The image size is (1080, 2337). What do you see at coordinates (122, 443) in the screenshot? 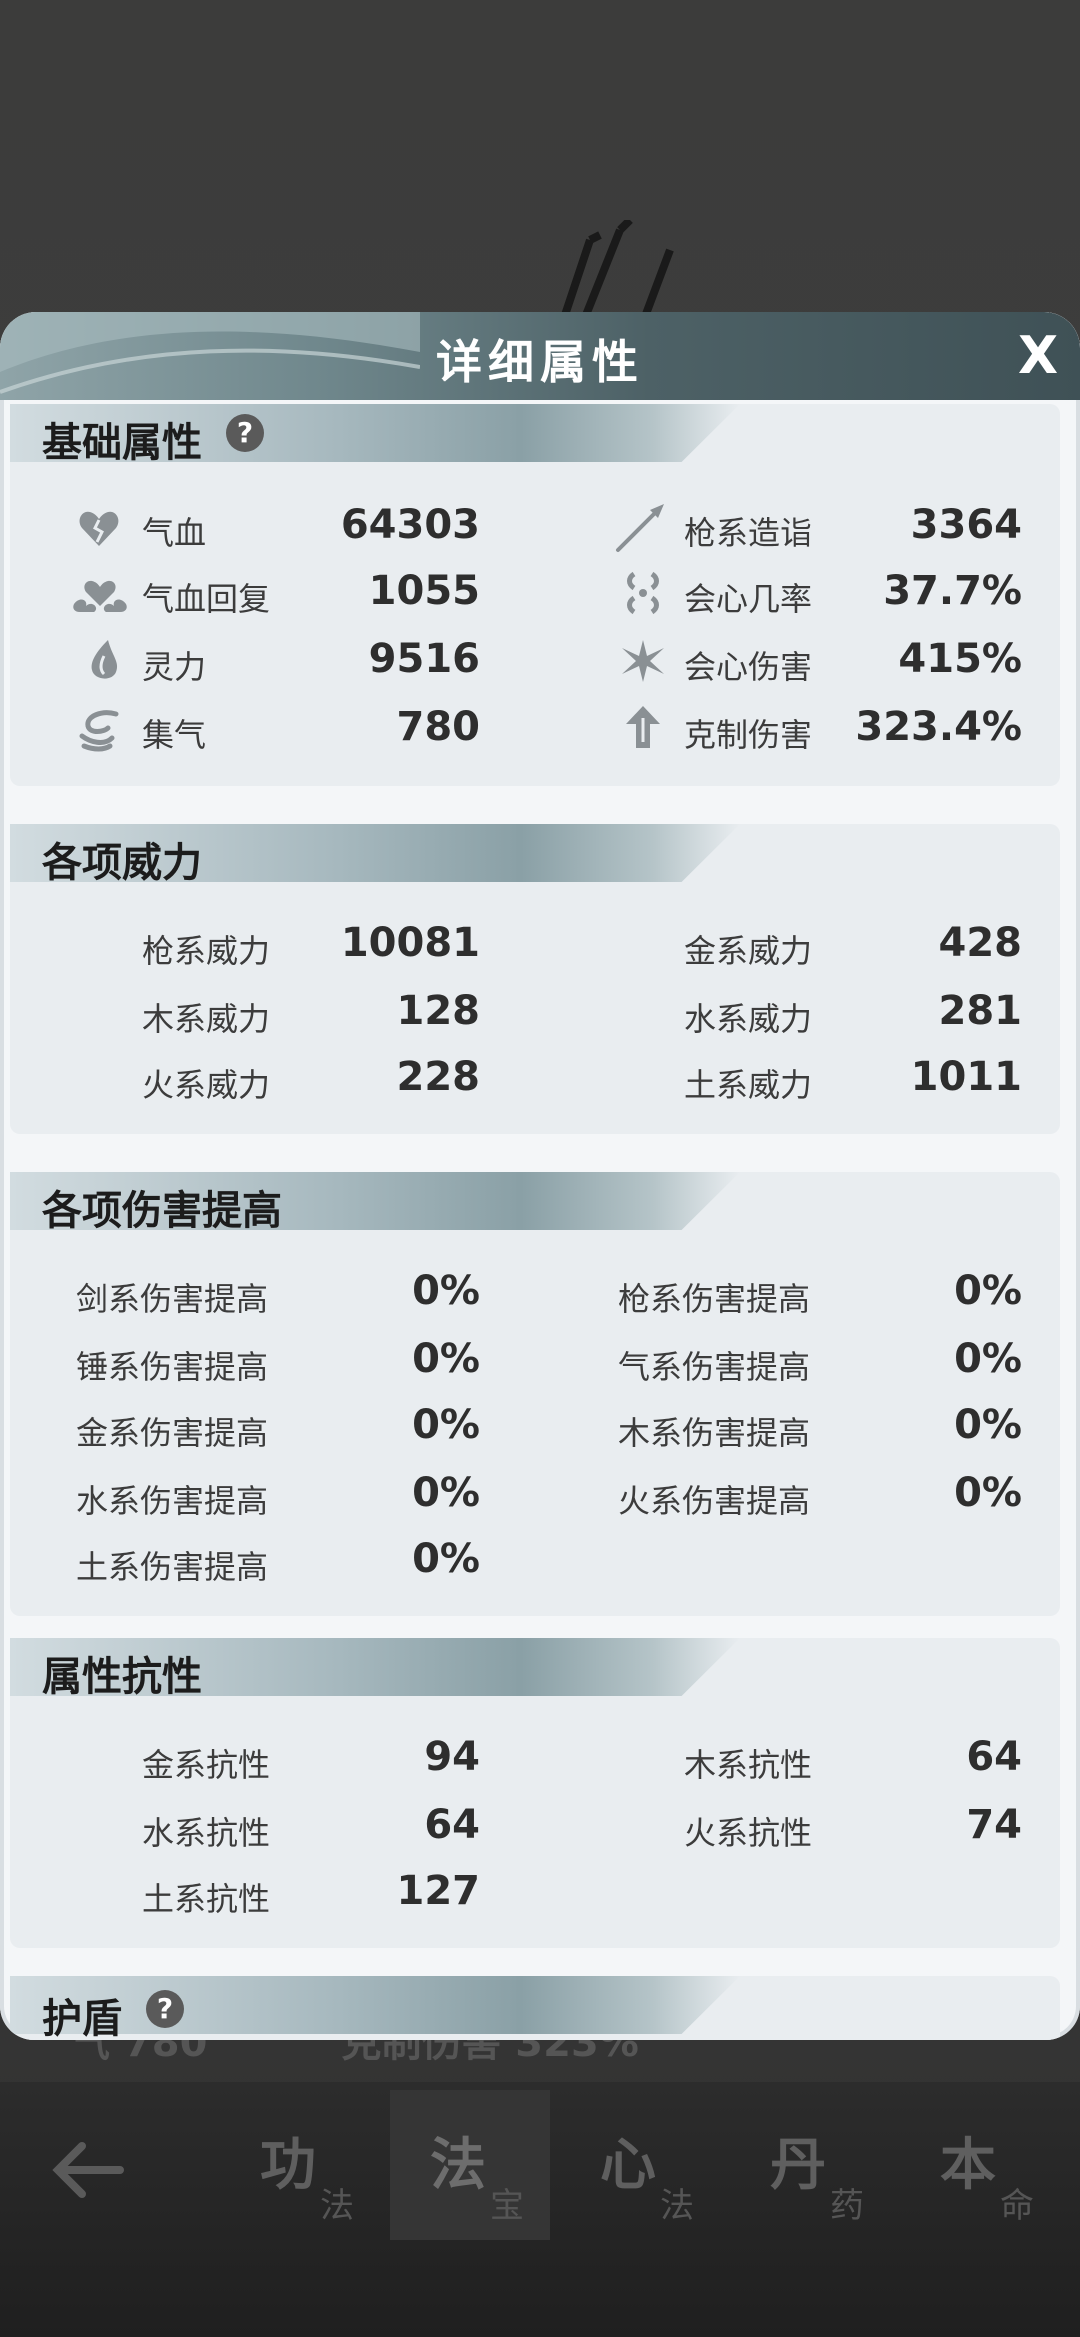
I see `section-title: 基础属性` at bounding box center [122, 443].